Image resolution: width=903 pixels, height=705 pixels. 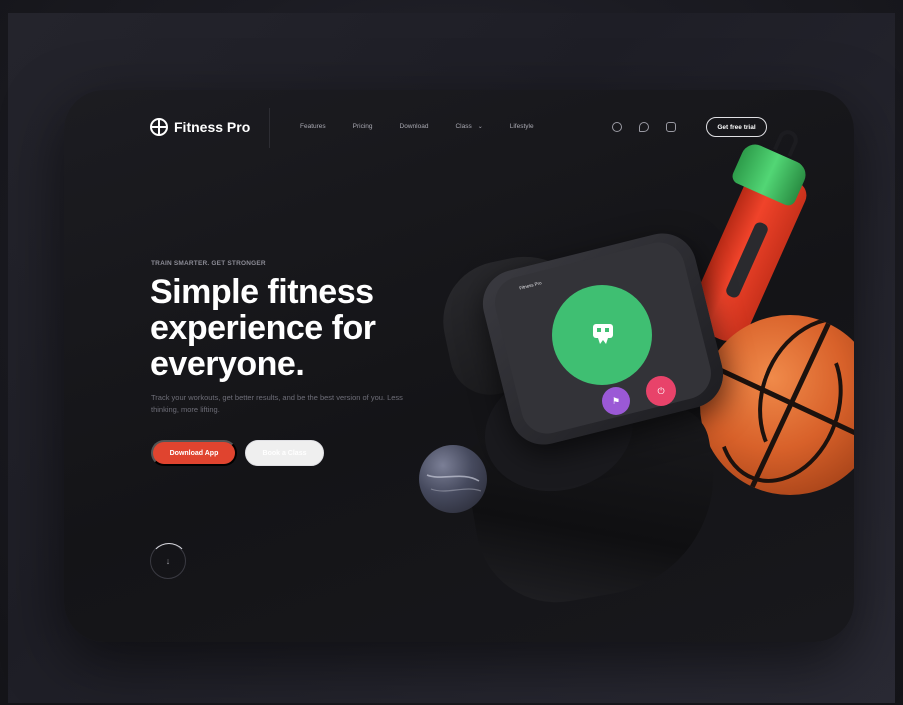 What do you see at coordinates (263, 328) in the screenshot?
I see `hero-headline: Simple fitness experience for everyone.` at bounding box center [263, 328].